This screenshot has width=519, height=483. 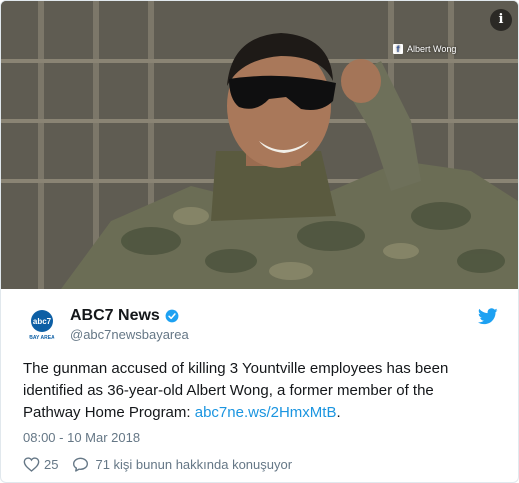 What do you see at coordinates (115, 316) in the screenshot?
I see `display-name: ABC7 News` at bounding box center [115, 316].